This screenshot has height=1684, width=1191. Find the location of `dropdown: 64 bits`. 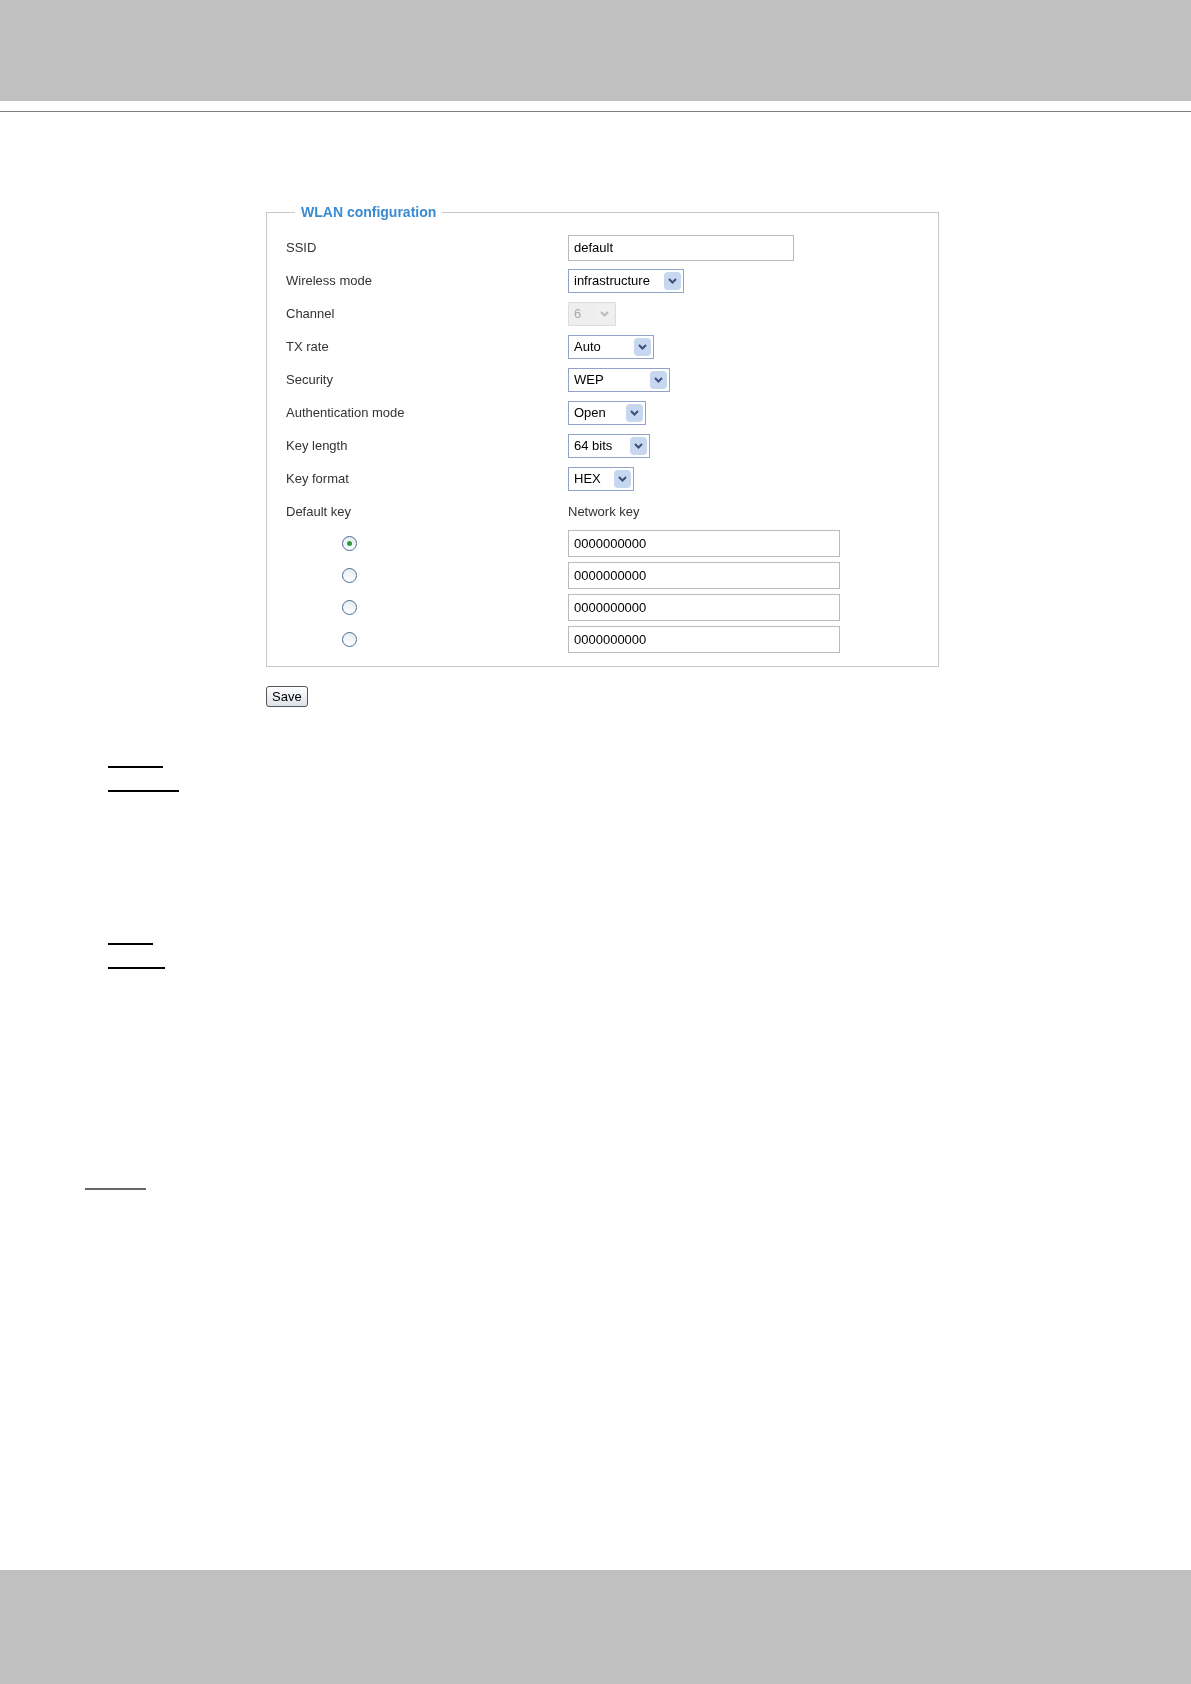

dropdown: 64 bits is located at coordinates (609, 445).